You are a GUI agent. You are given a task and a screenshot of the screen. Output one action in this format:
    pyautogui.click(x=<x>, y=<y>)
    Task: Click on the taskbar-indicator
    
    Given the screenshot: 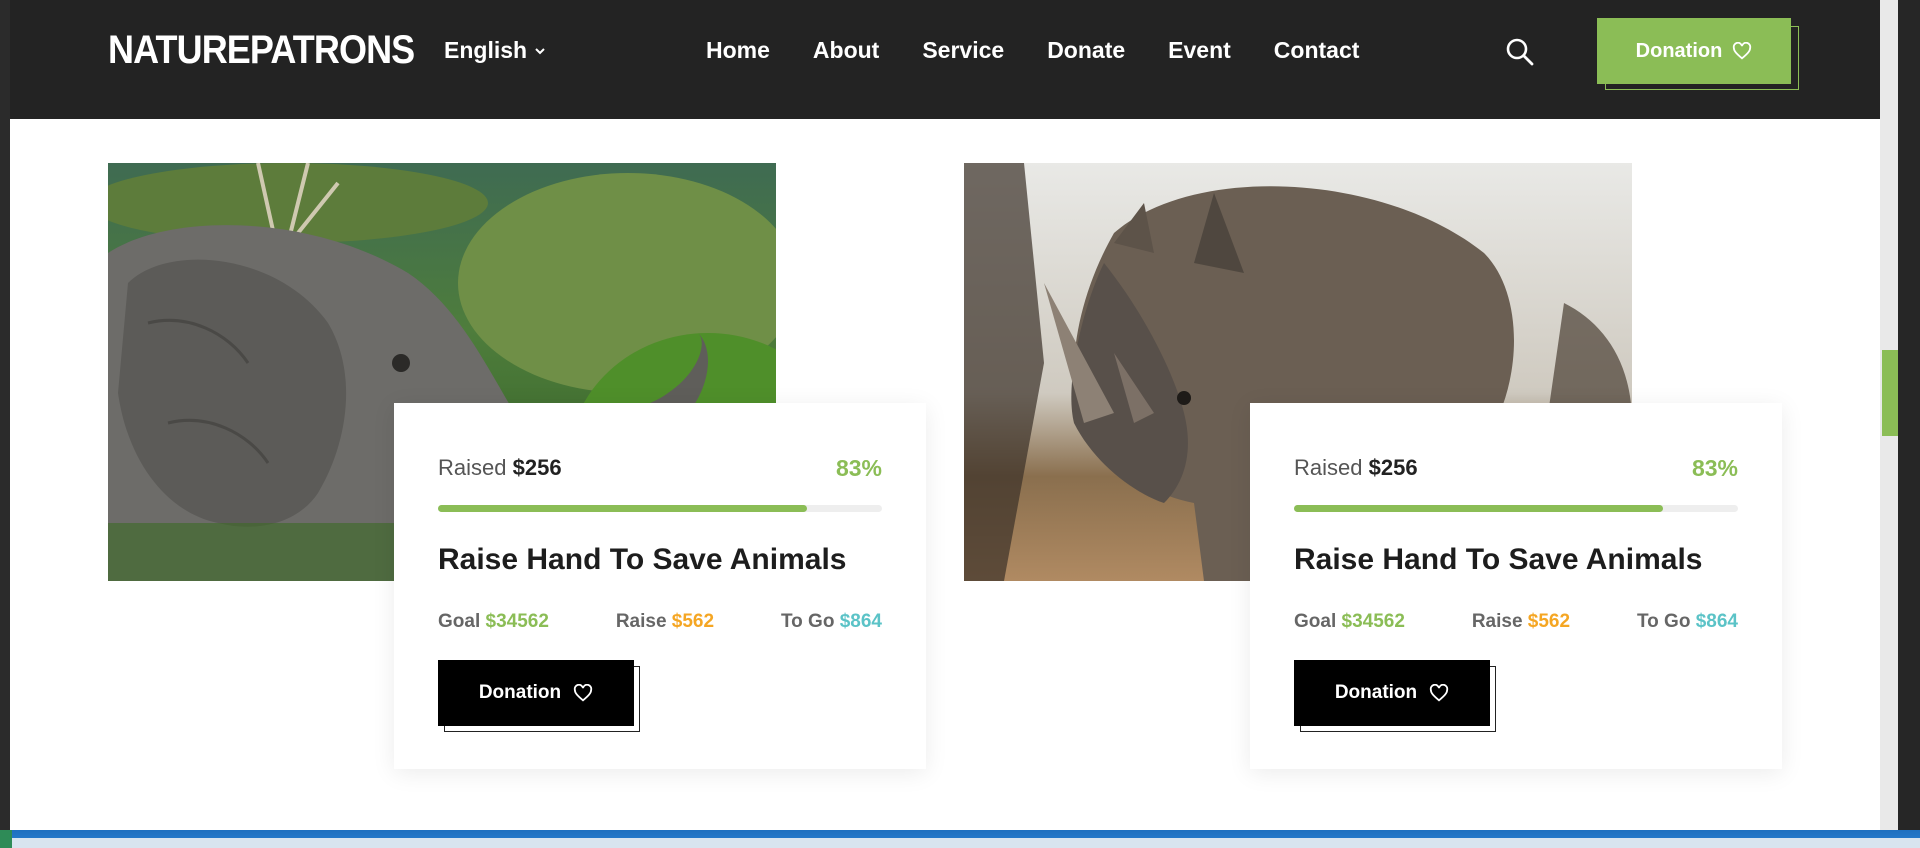 What is the action you would take?
    pyautogui.click(x=6, y=839)
    